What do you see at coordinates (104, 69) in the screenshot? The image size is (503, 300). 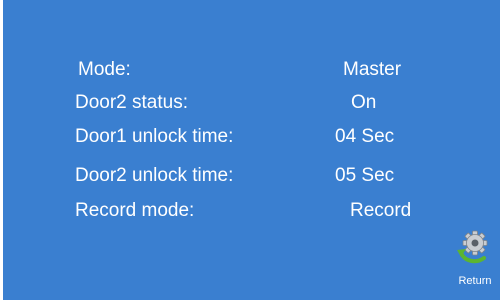 I see `mode-label: Mode:` at bounding box center [104, 69].